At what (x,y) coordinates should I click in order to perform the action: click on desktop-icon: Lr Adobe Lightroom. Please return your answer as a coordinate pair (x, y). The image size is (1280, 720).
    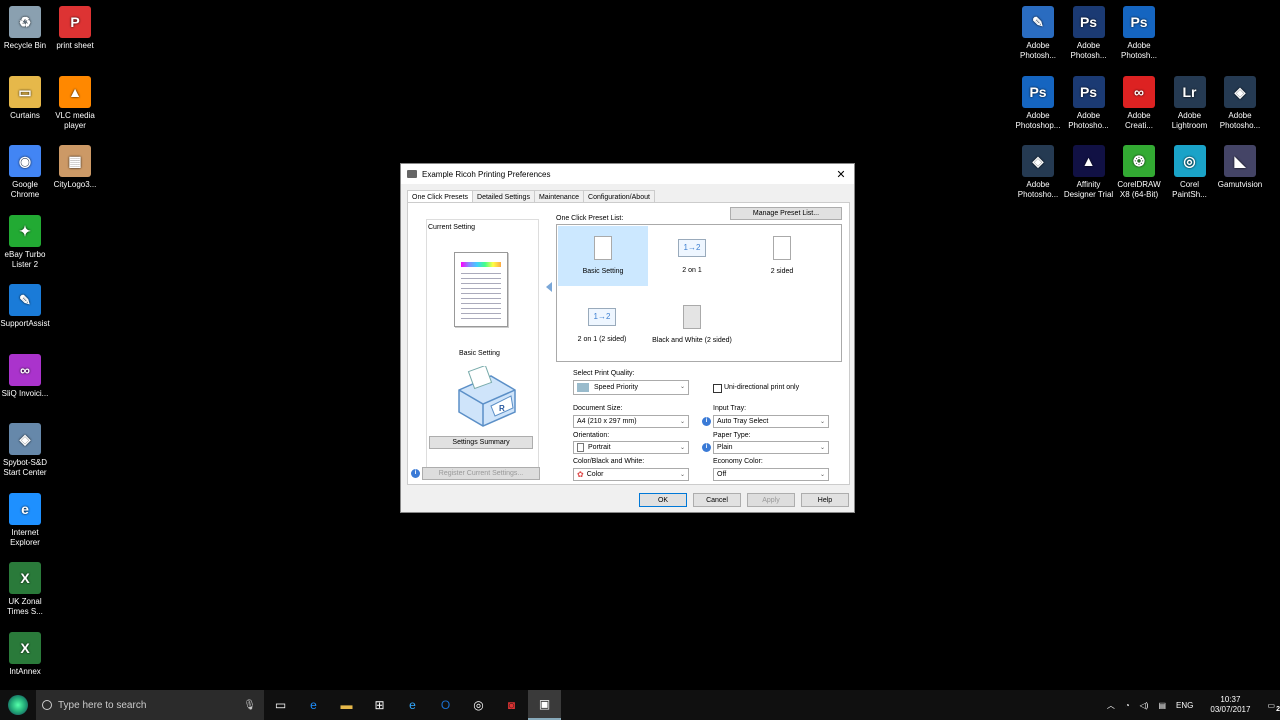
    Looking at the image, I should click on (1190, 103).